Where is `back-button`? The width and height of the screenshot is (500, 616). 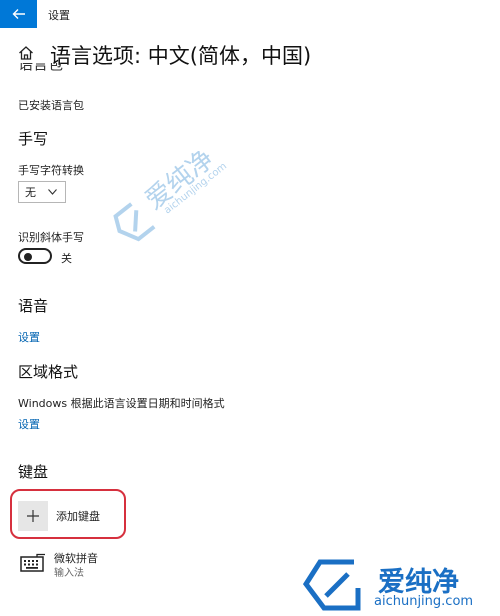
back-button is located at coordinates (18, 14).